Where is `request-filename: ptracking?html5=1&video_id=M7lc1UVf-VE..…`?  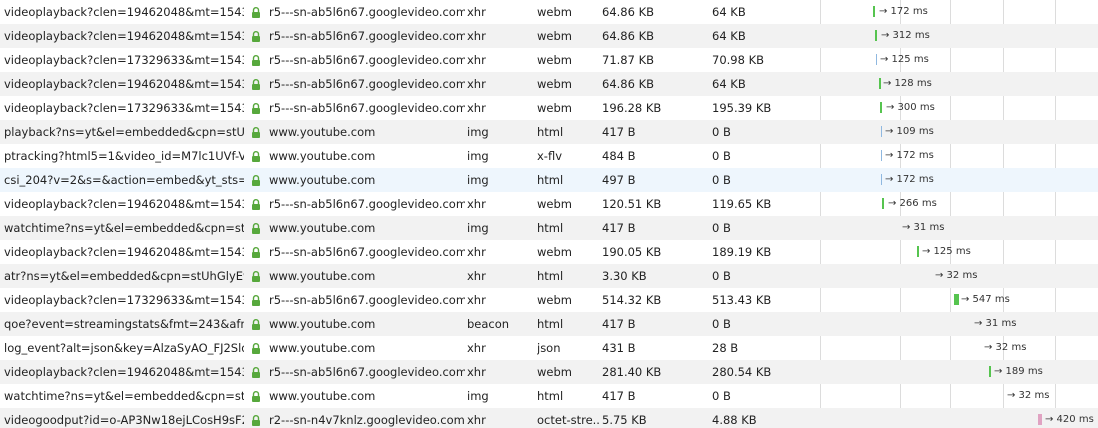 request-filename: ptracking?html5=1&video_id=M7lc1UVf-VE..… is located at coordinates (124, 156).